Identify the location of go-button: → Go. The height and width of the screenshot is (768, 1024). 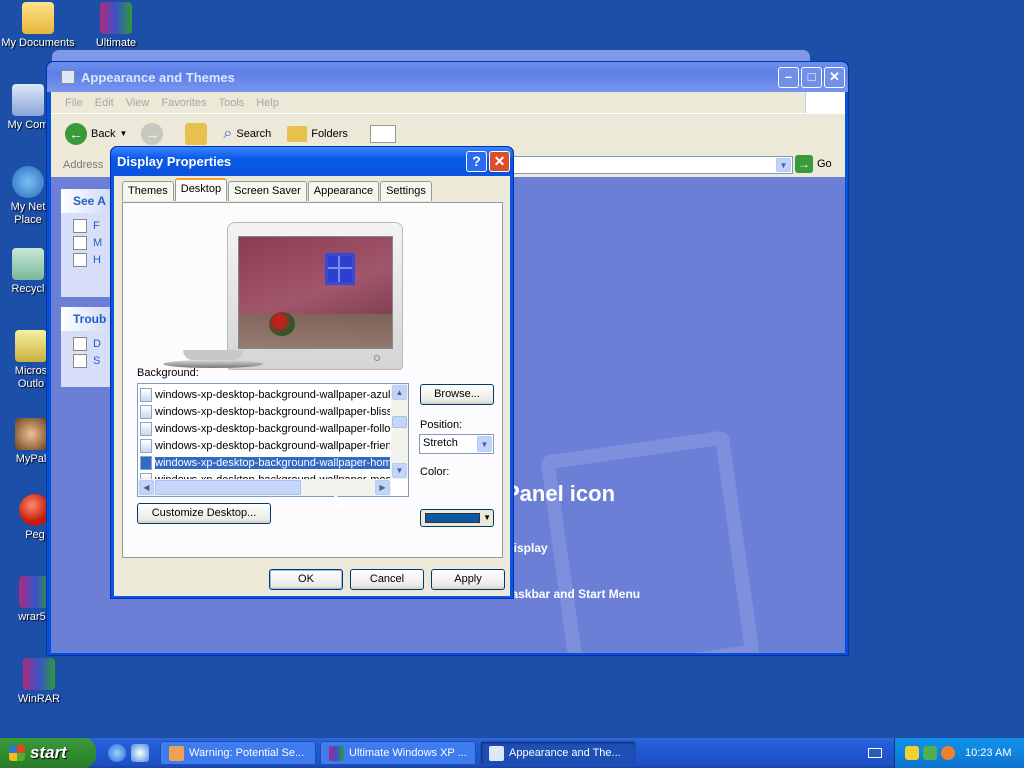
(813, 164).